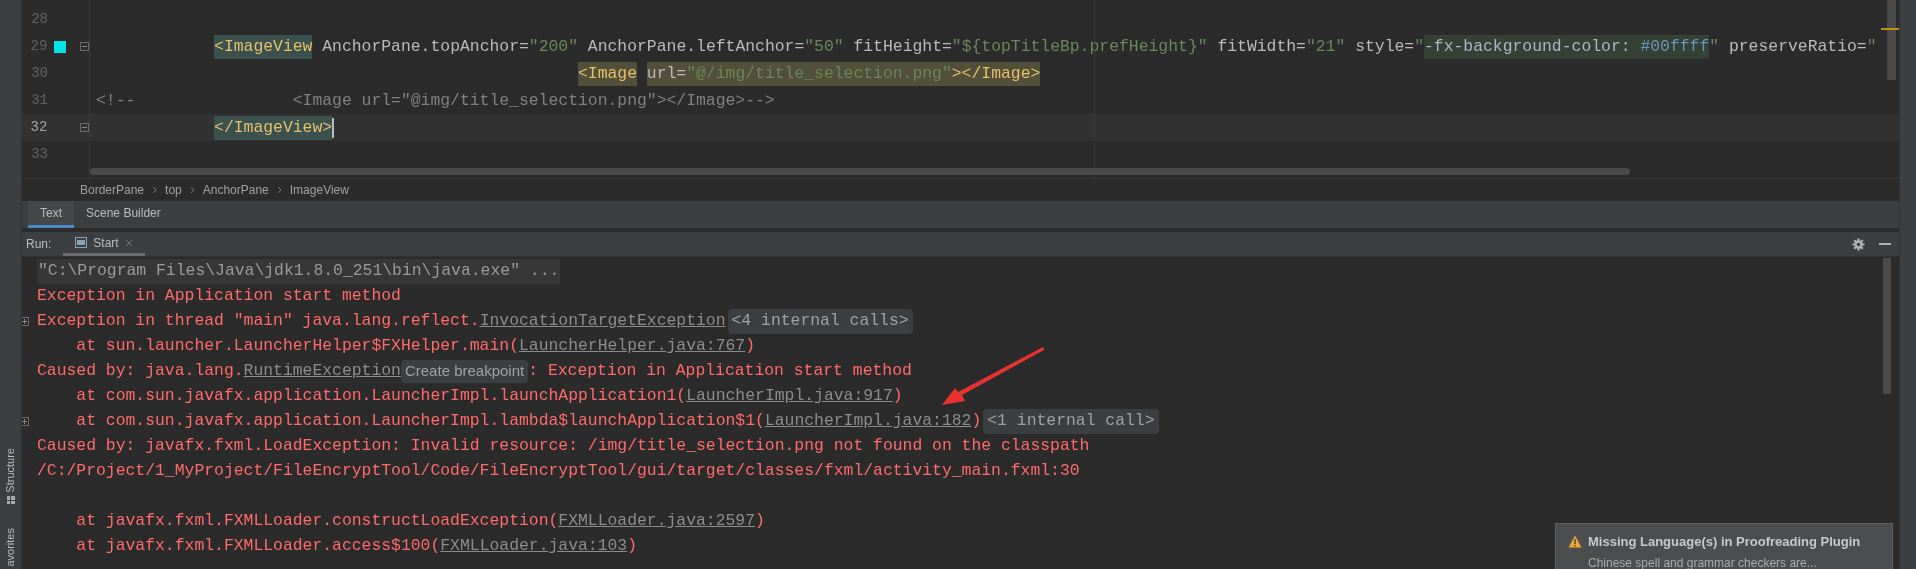 The image size is (1916, 569). I want to click on console-line: Caused by: java.lang.RuntimeException Create breakpoint : Exception in Application start method, so click(474, 371).